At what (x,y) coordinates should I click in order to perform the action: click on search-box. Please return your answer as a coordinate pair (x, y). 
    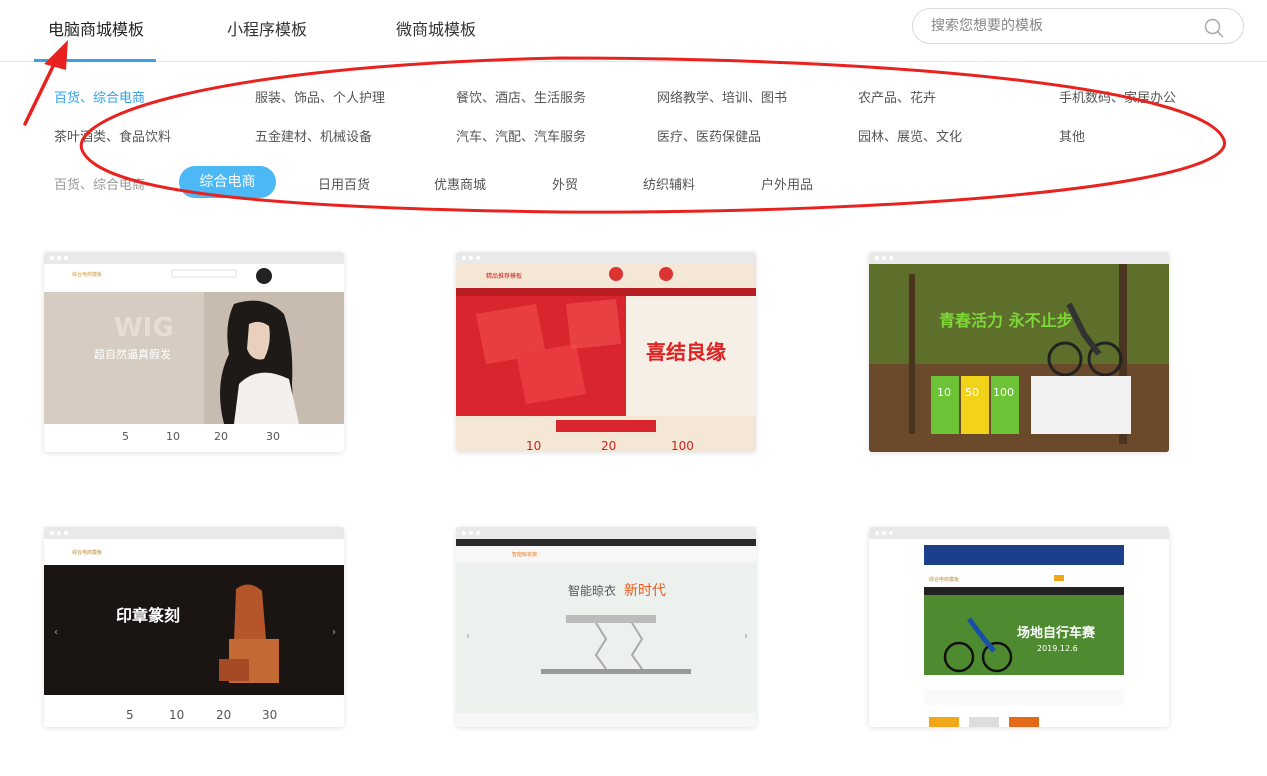
    Looking at the image, I should click on (1078, 26).